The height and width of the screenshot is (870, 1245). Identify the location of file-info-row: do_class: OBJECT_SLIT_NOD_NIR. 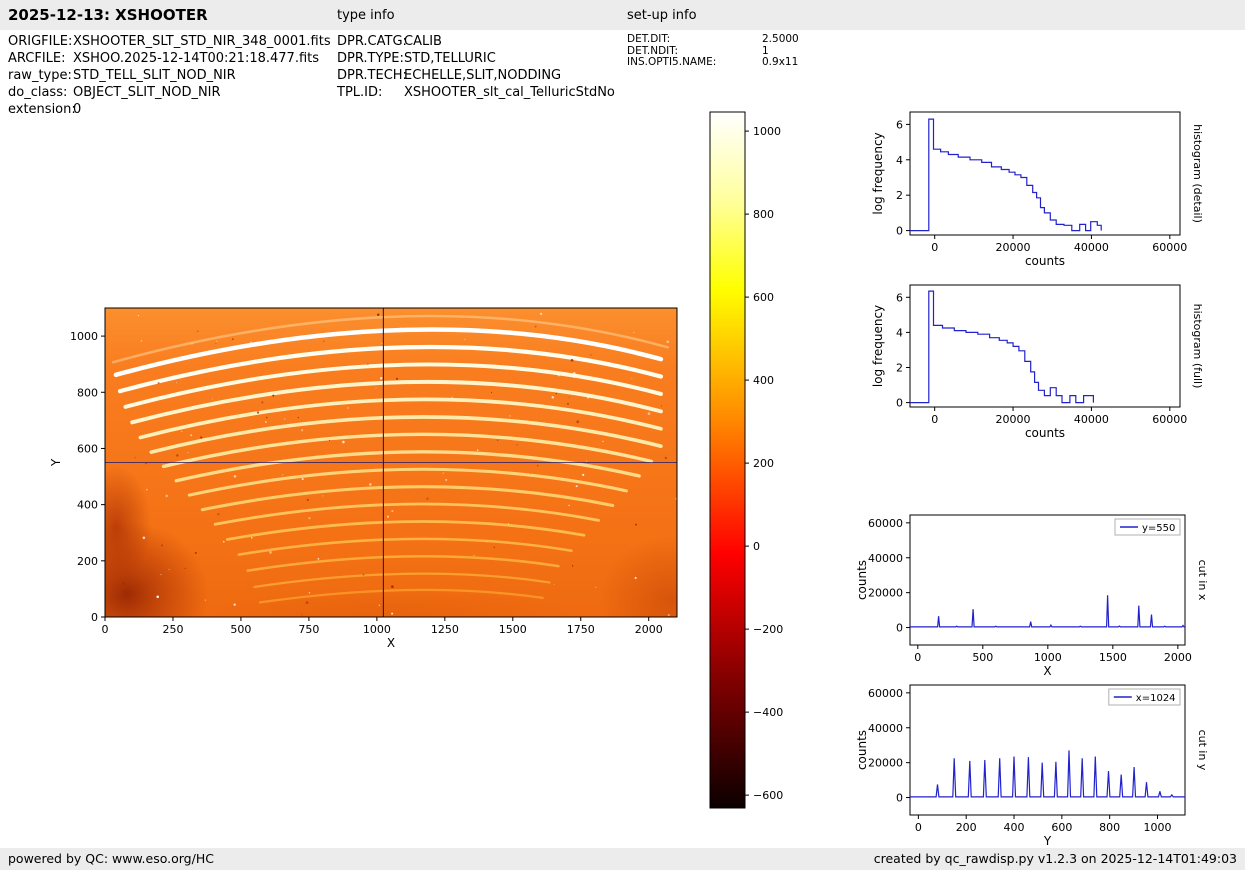
(169, 92).